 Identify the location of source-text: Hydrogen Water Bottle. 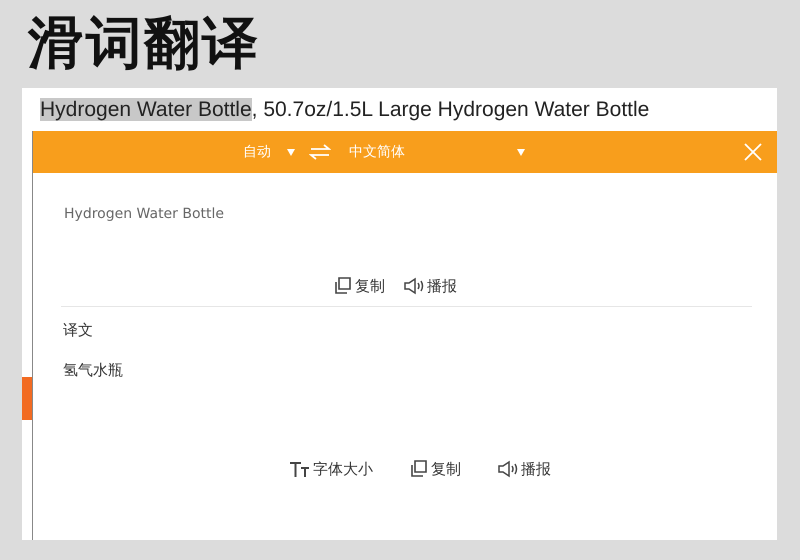
(144, 215).